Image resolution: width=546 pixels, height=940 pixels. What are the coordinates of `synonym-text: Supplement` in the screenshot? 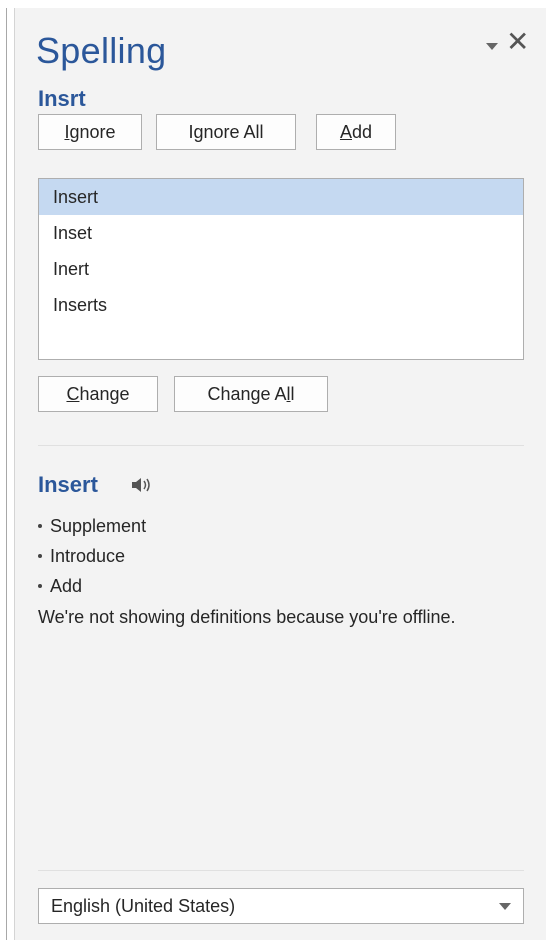 It's located at (98, 525).